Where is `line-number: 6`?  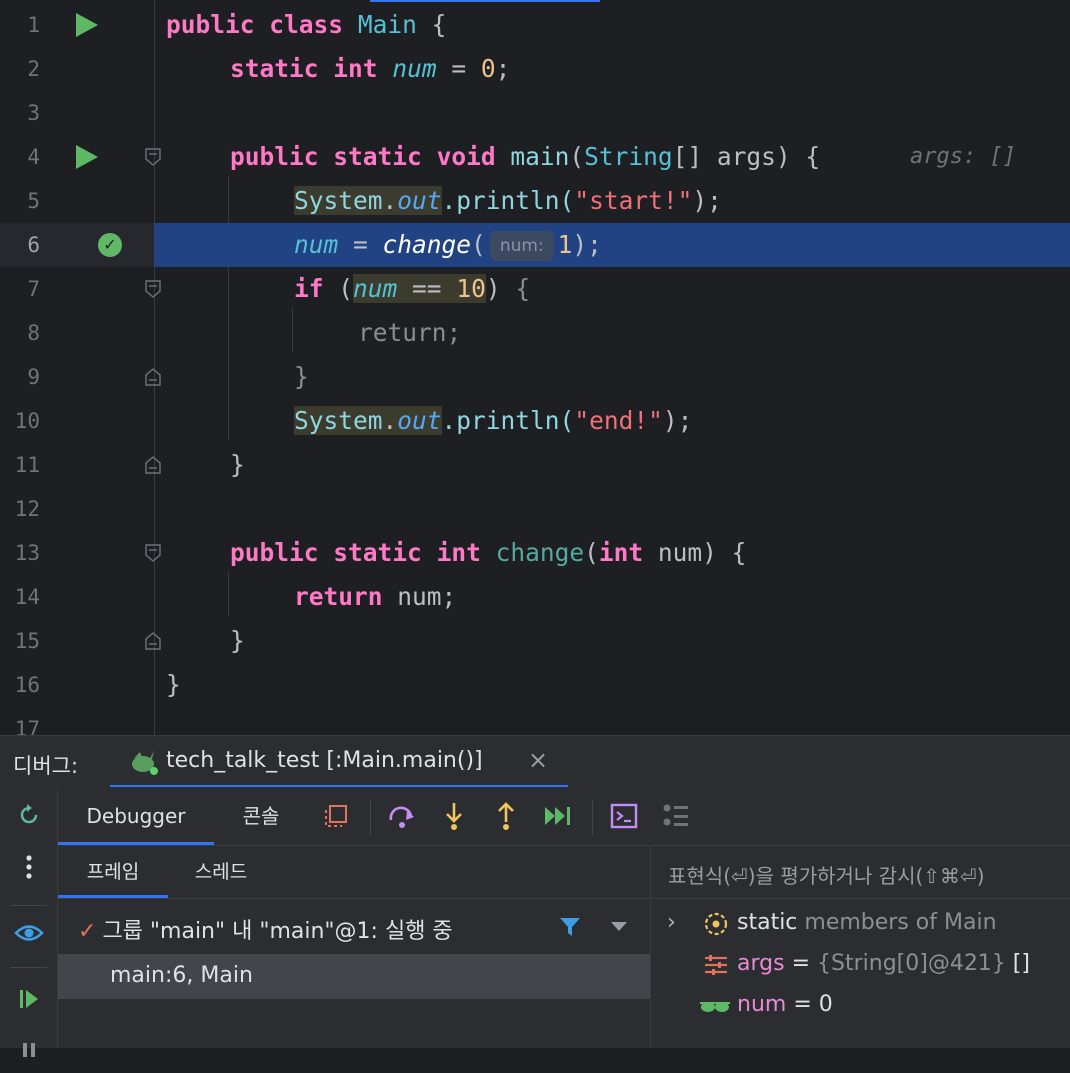
line-number: 6 is located at coordinates (33, 245).